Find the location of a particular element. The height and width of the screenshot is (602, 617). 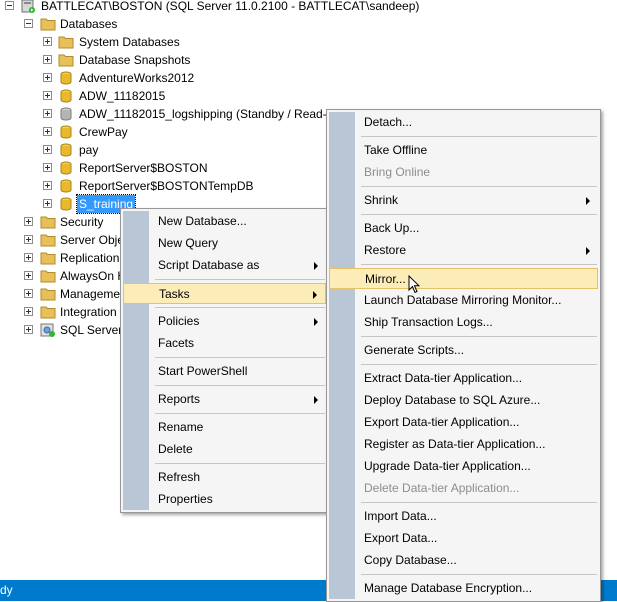

database-standby-icon is located at coordinates (66, 114).